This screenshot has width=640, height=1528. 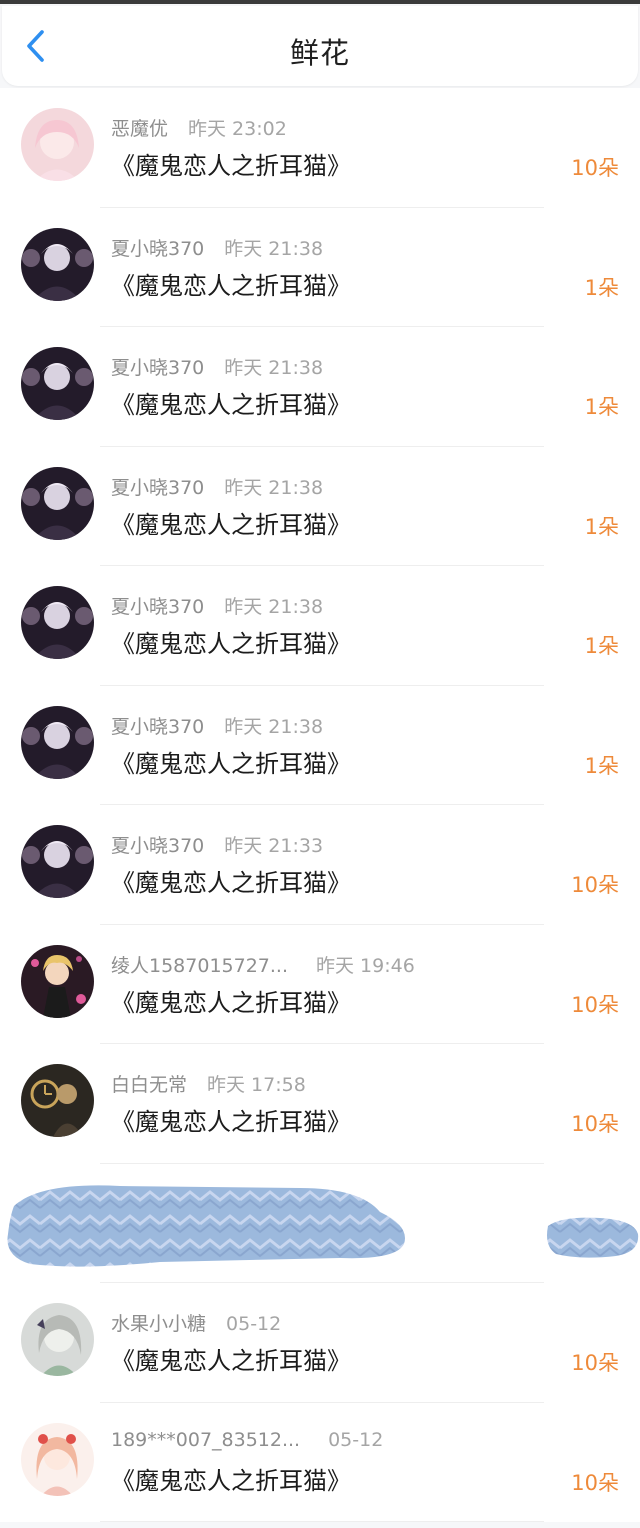 I want to click on page-title: 鲜花, so click(x=319, y=53).